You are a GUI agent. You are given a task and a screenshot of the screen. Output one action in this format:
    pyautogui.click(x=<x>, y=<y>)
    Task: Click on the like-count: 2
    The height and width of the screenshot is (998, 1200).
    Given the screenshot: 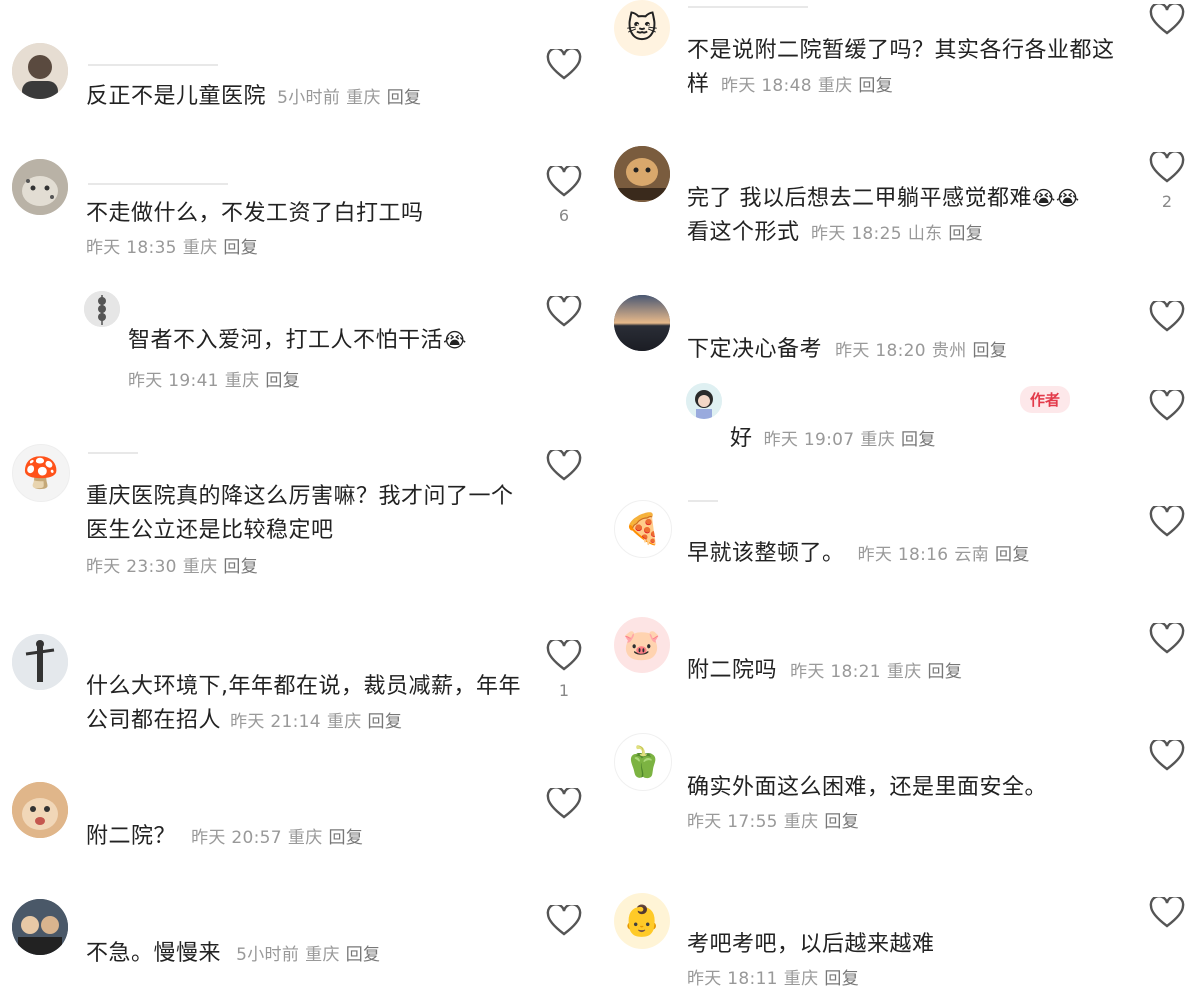 What is the action you would take?
    pyautogui.click(x=1167, y=201)
    